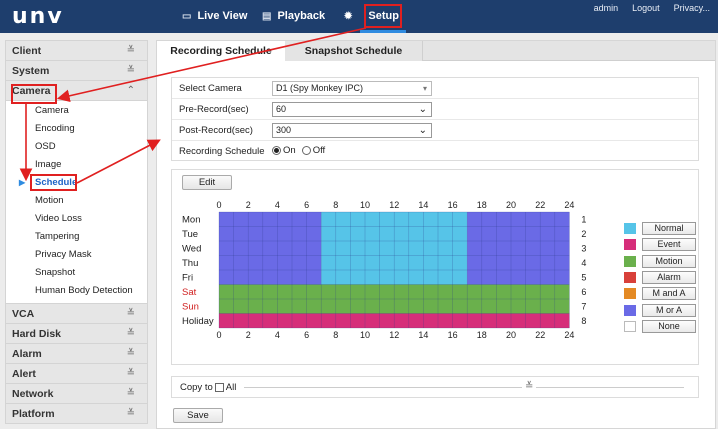 This screenshot has width=718, height=429. Describe the element at coordinates (583, 321) in the screenshot. I see `day-number: 8` at that location.